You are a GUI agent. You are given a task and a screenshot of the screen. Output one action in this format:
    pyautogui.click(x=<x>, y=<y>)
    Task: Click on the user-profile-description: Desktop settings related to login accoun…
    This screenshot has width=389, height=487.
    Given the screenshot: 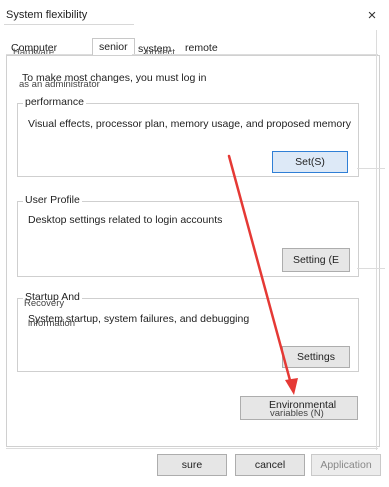 What is the action you would take?
    pyautogui.click(x=125, y=220)
    